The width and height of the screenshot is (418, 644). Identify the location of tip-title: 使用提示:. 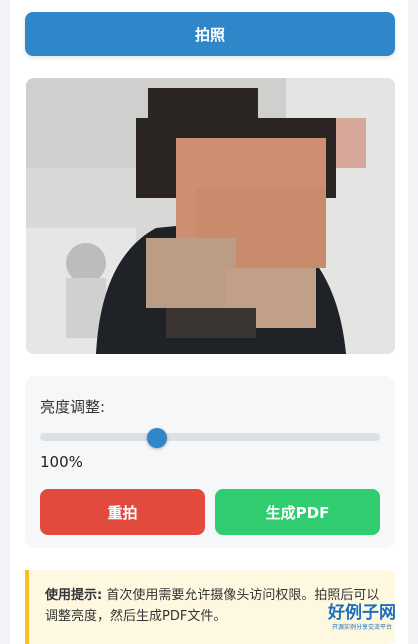
(74, 595).